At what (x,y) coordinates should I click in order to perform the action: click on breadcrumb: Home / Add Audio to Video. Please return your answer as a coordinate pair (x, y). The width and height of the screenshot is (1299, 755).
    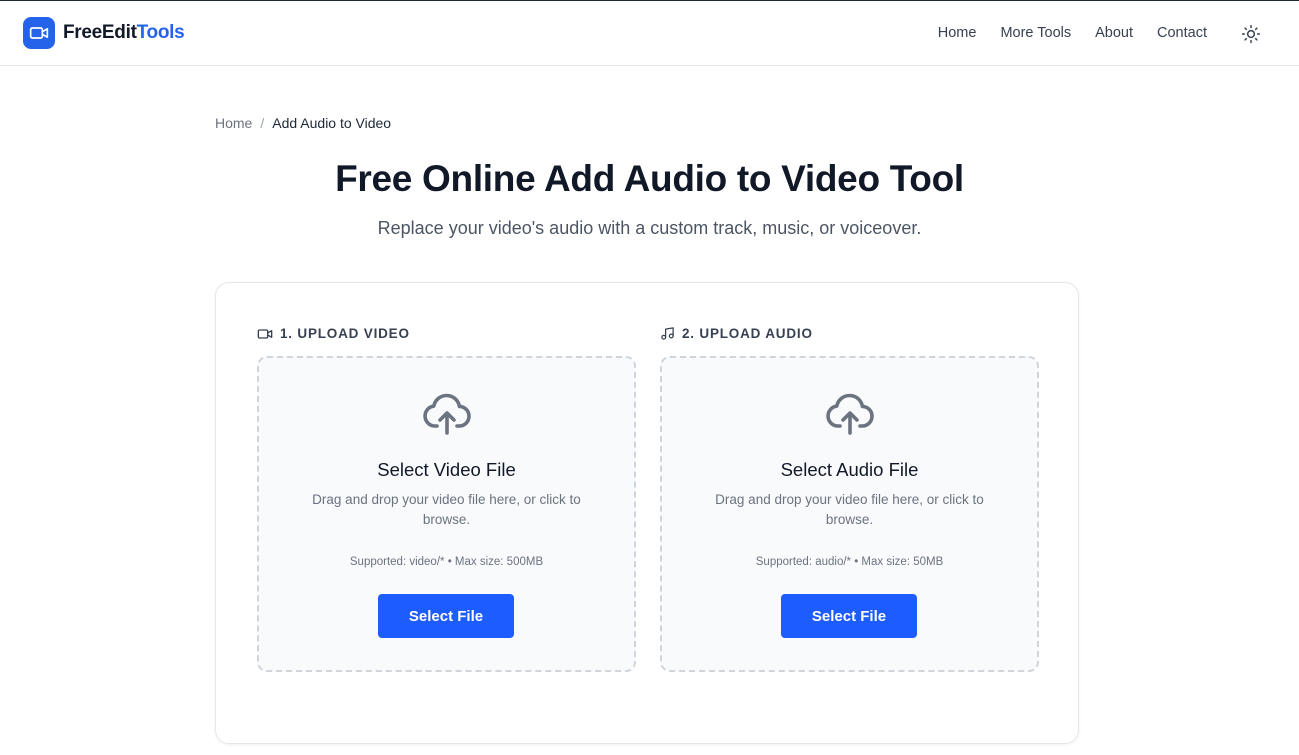
    Looking at the image, I should click on (303, 123).